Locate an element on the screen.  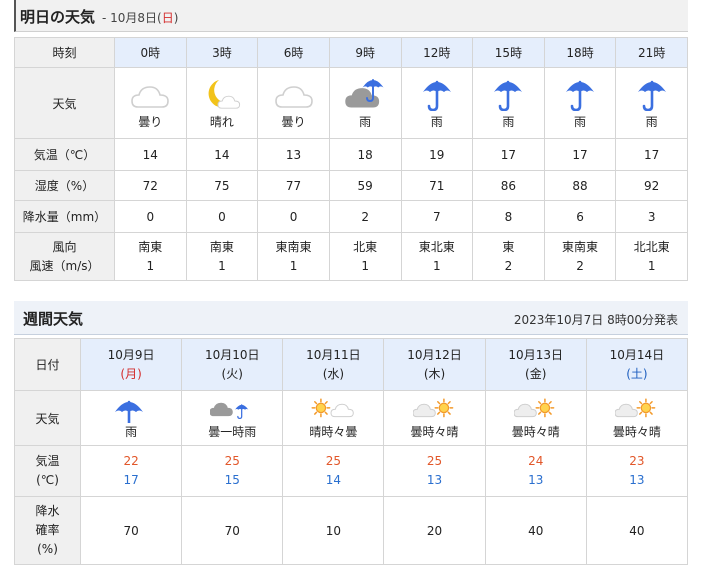
date-header: 10月12日 (木) is located at coordinates (434, 364).